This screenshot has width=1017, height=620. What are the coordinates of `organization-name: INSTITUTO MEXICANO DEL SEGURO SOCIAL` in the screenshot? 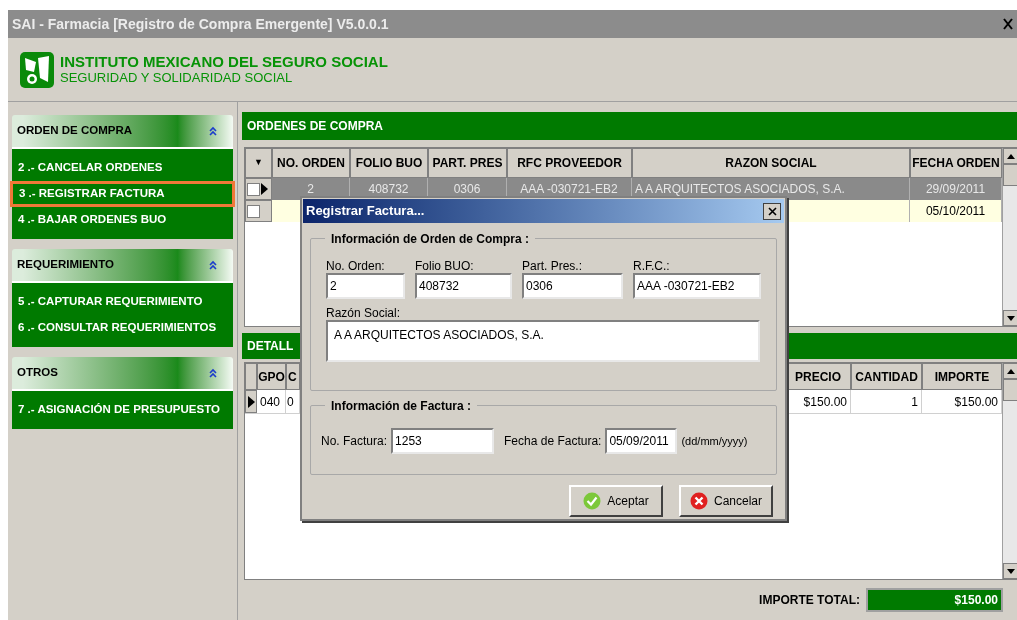 It's located at (224, 61).